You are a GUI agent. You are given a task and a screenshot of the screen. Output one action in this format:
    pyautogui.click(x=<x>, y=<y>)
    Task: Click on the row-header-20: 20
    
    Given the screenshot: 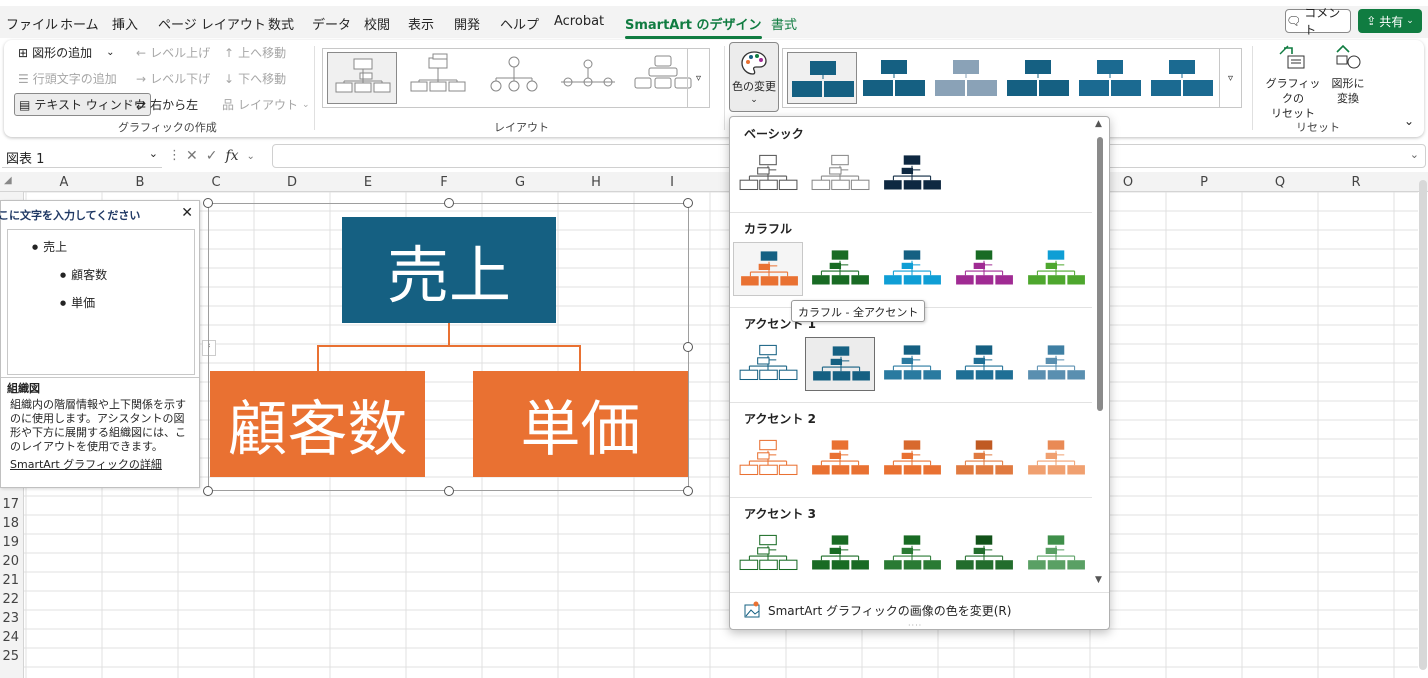 What is the action you would take?
    pyautogui.click(x=11, y=561)
    